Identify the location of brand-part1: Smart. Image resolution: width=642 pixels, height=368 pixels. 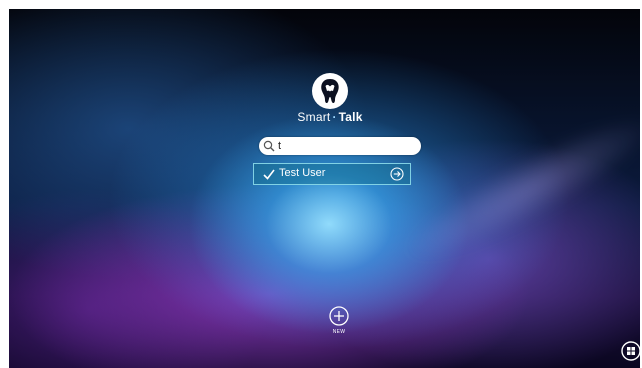
(314, 117).